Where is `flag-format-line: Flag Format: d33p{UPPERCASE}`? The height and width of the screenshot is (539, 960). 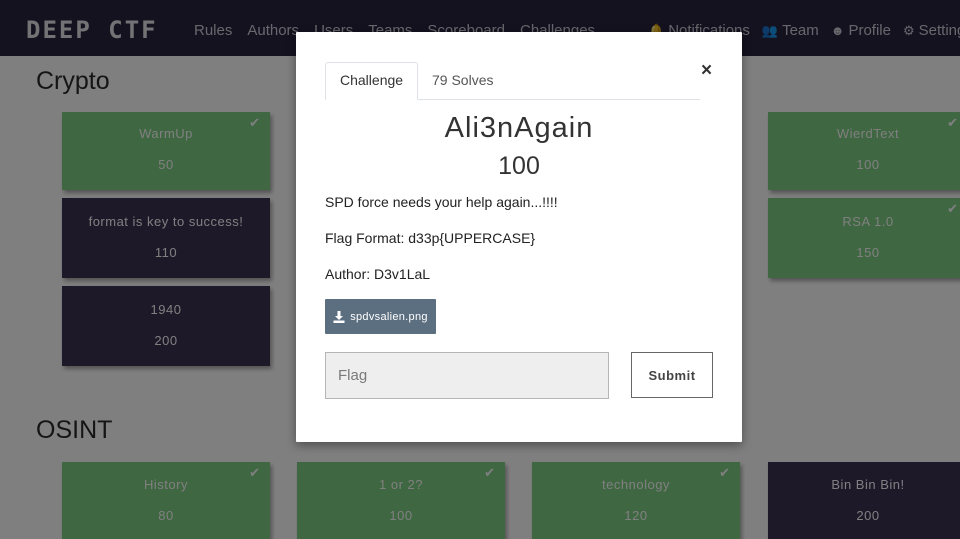 flag-format-line: Flag Format: d33p{UPPERCASE} is located at coordinates (430, 238).